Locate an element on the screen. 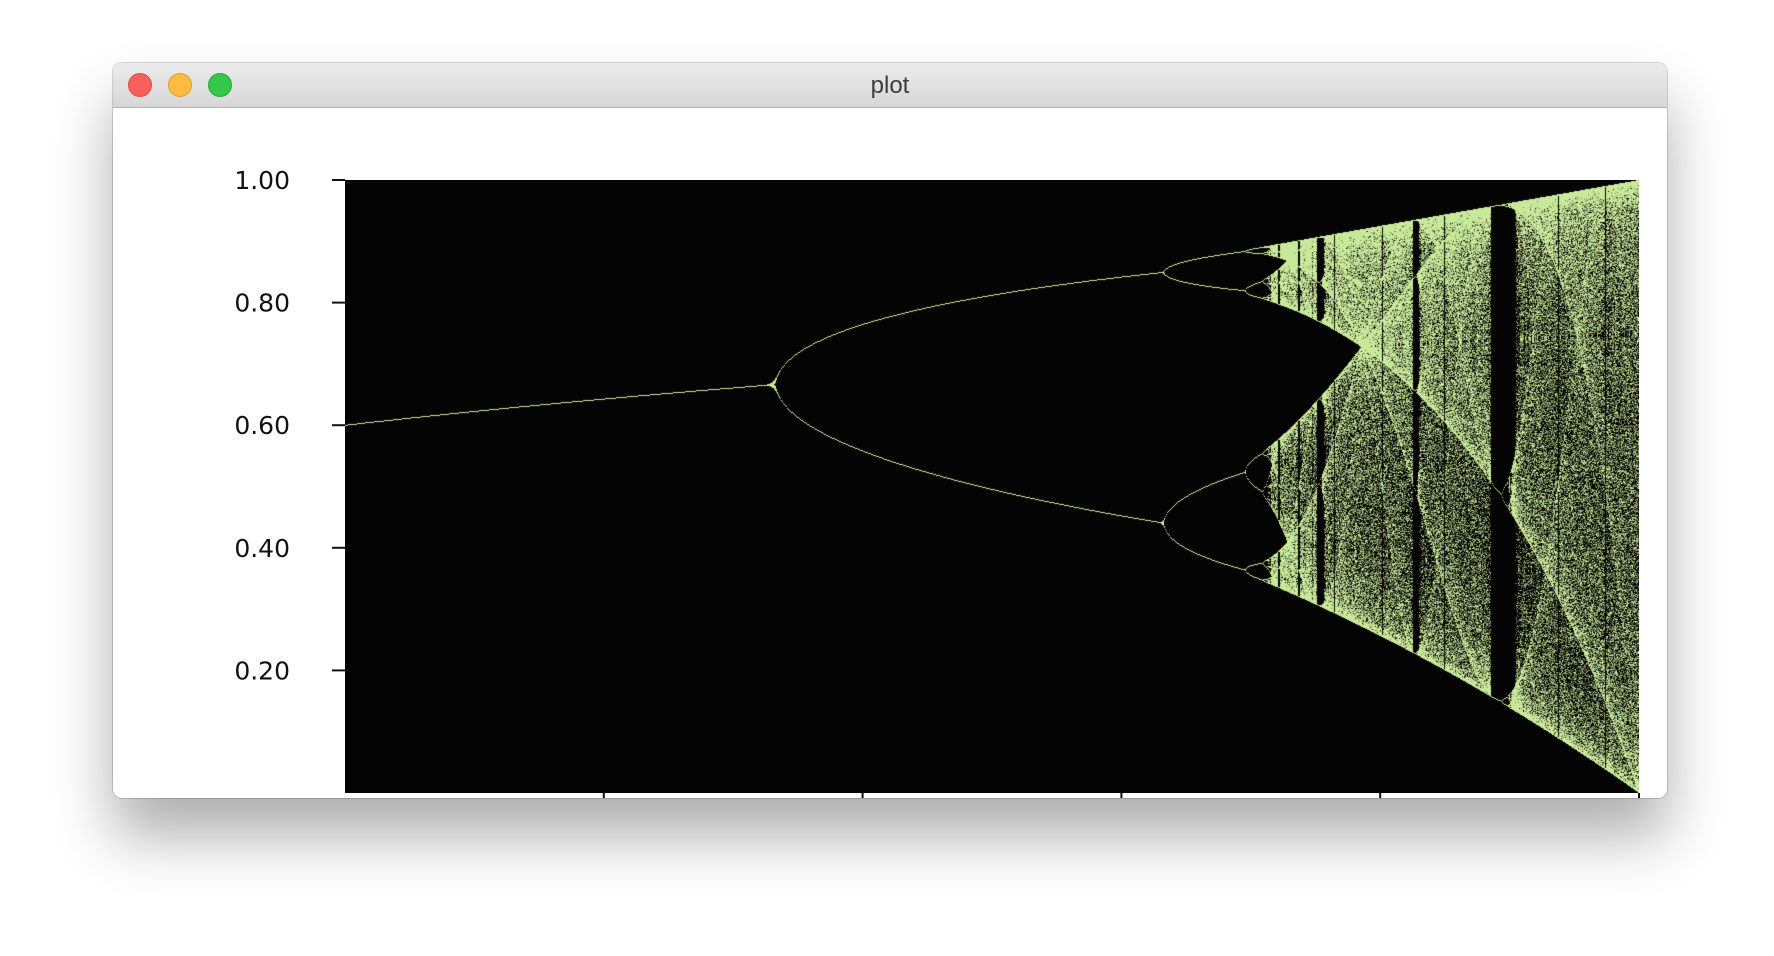 This screenshot has width=1774, height=956. x-axis: 2.803.103.403.704.00 is located at coordinates (1121, 795).